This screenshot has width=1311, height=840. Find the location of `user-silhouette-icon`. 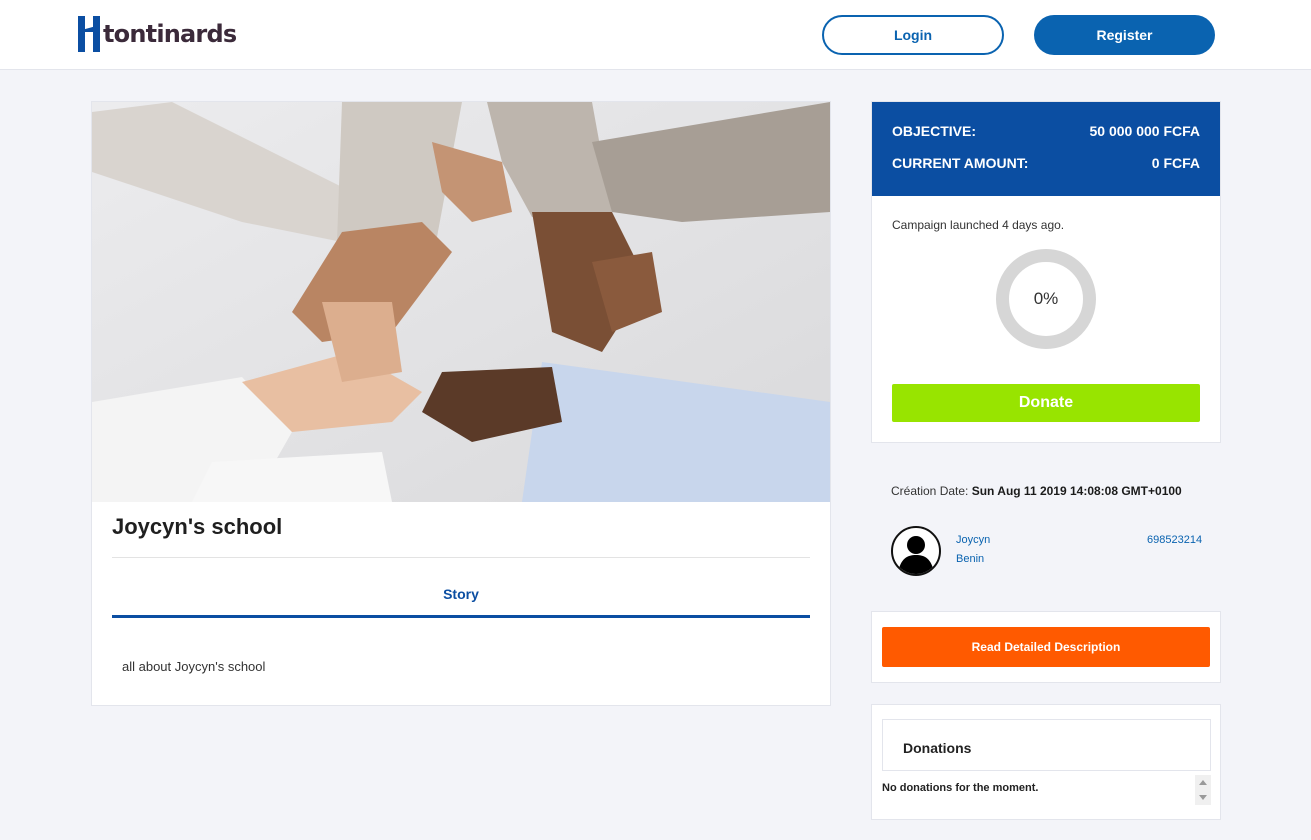

user-silhouette-icon is located at coordinates (916, 551).